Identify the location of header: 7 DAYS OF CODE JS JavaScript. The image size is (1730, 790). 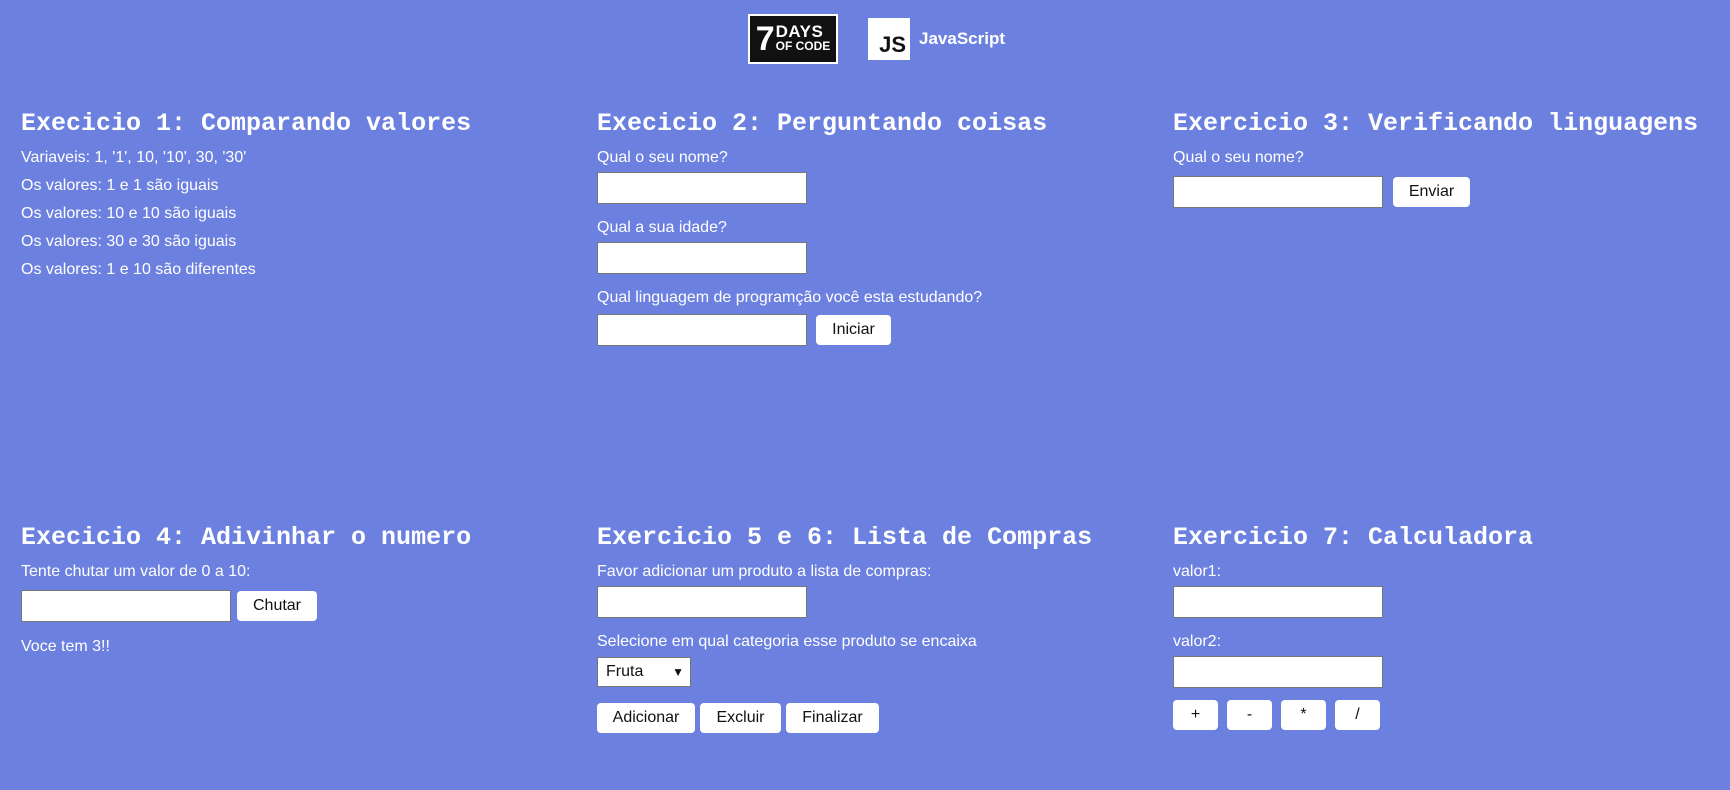
(876, 39).